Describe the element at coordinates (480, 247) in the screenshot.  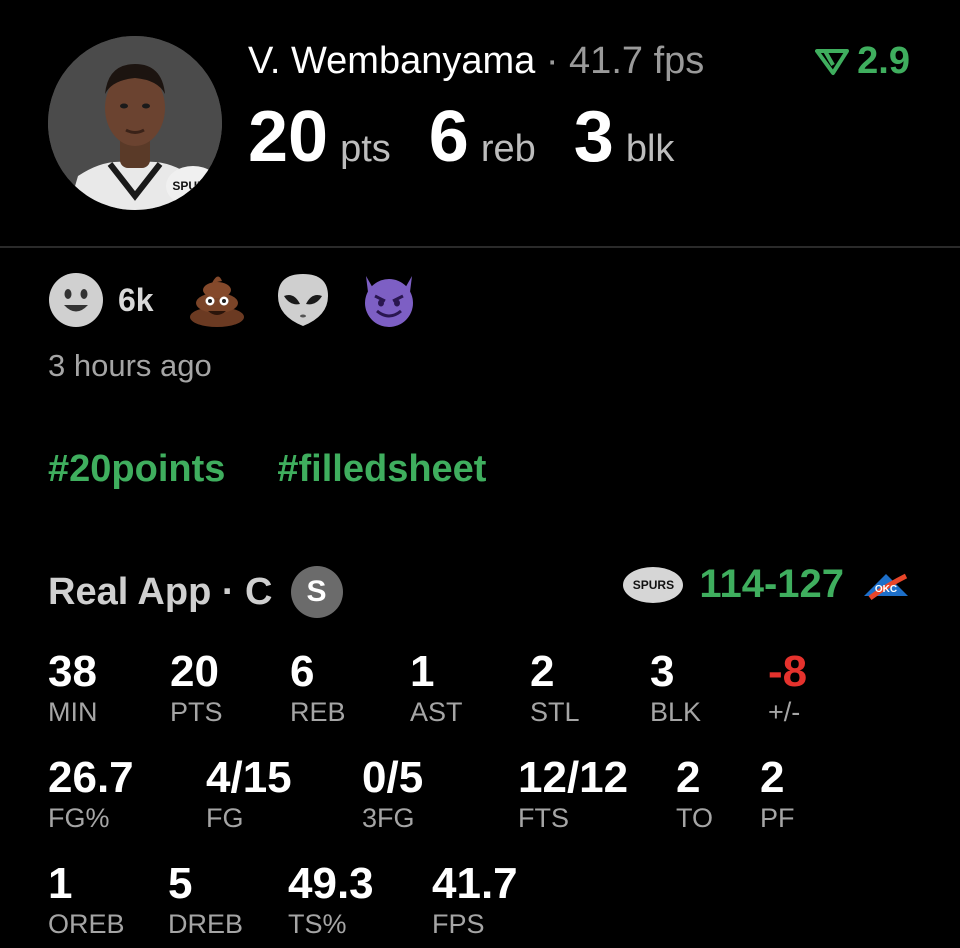
I see `header-divider` at that location.